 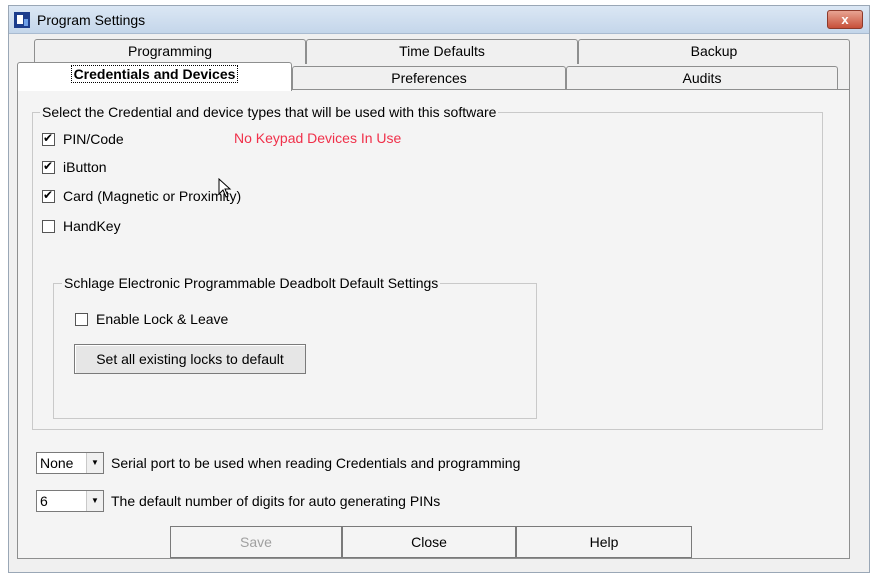 What do you see at coordinates (604, 542) in the screenshot?
I see `help-button: Help` at bounding box center [604, 542].